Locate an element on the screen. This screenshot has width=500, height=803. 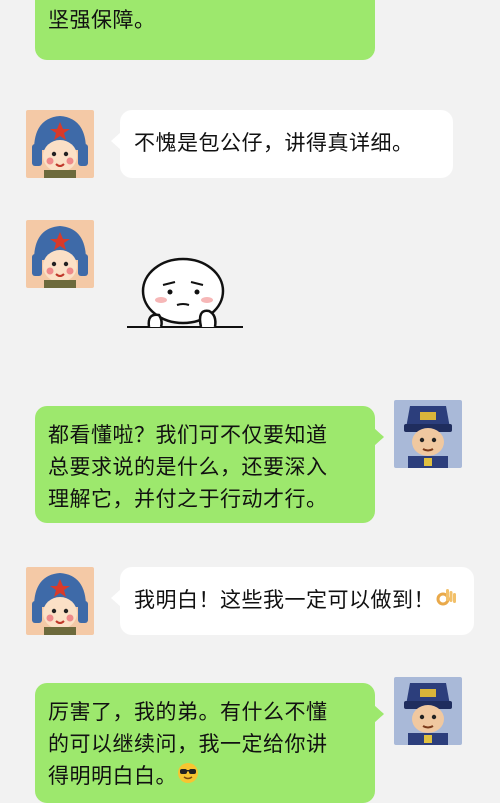
message-text-line: 厉害了，我的弟。有什么不懂 is located at coordinates (188, 712).